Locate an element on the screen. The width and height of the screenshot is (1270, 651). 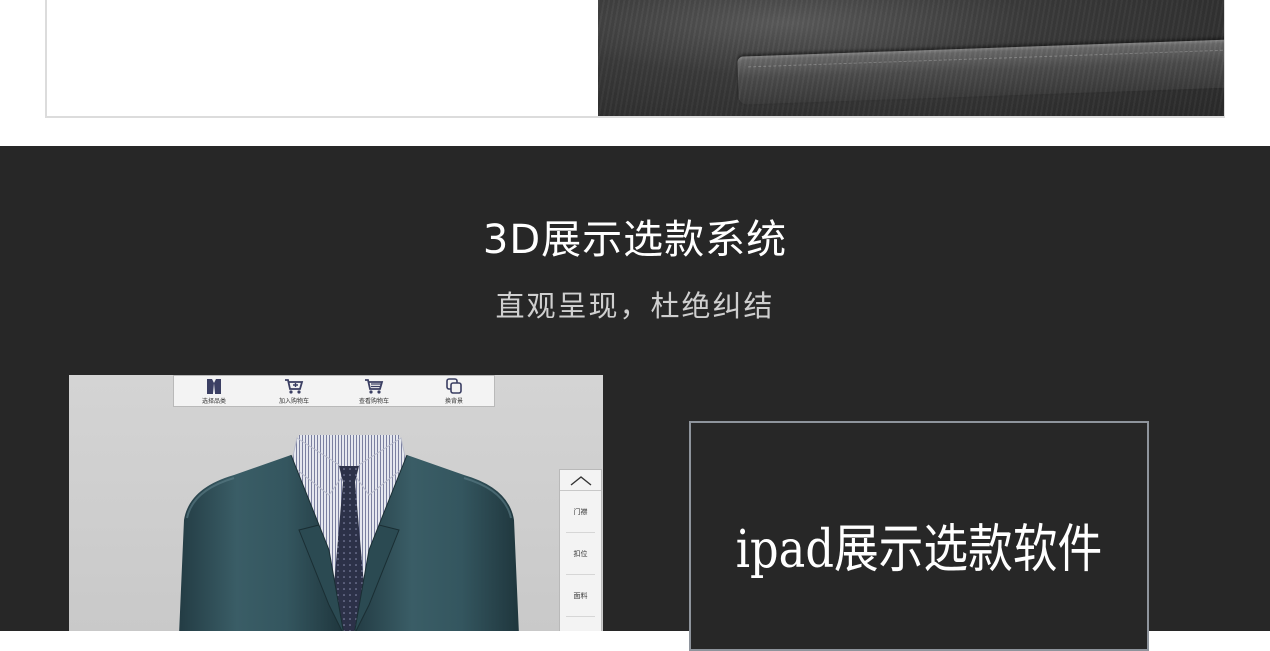
pocket-seam is located at coordinates (986, 58).